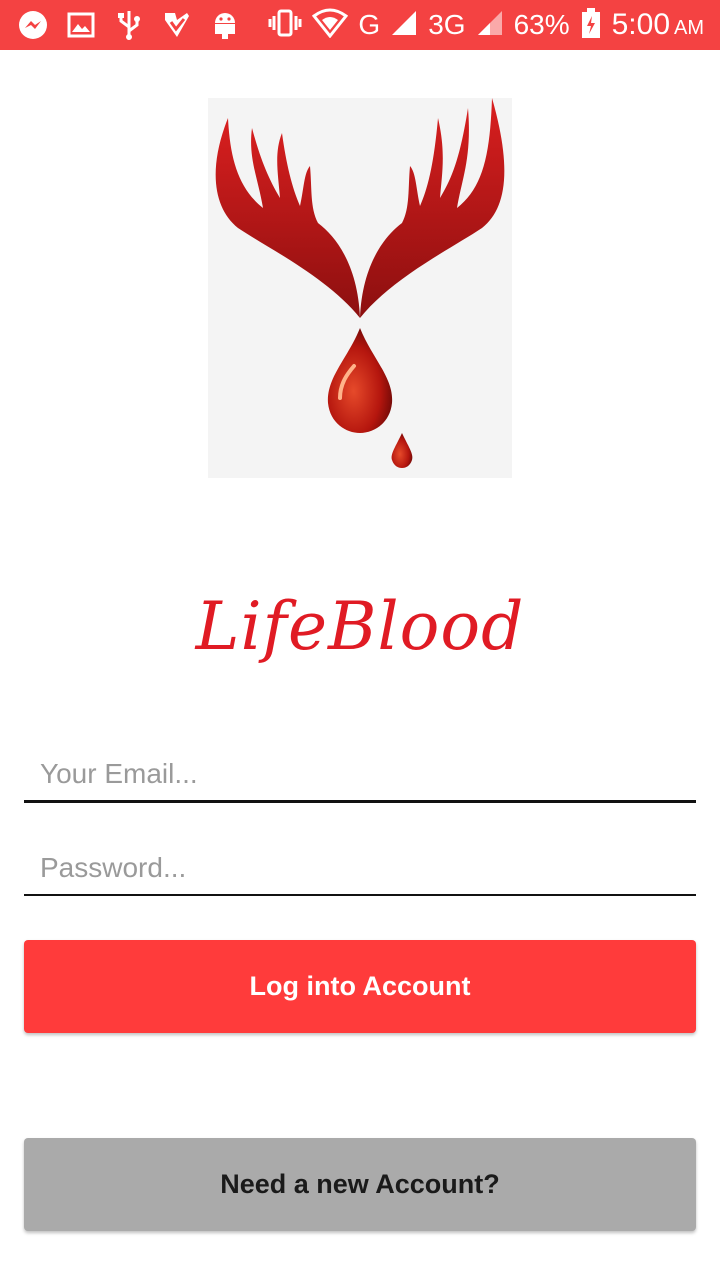 This screenshot has width=720, height=1280. Describe the element at coordinates (689, 28) in the screenshot. I see `clock-ampm: AM` at that location.